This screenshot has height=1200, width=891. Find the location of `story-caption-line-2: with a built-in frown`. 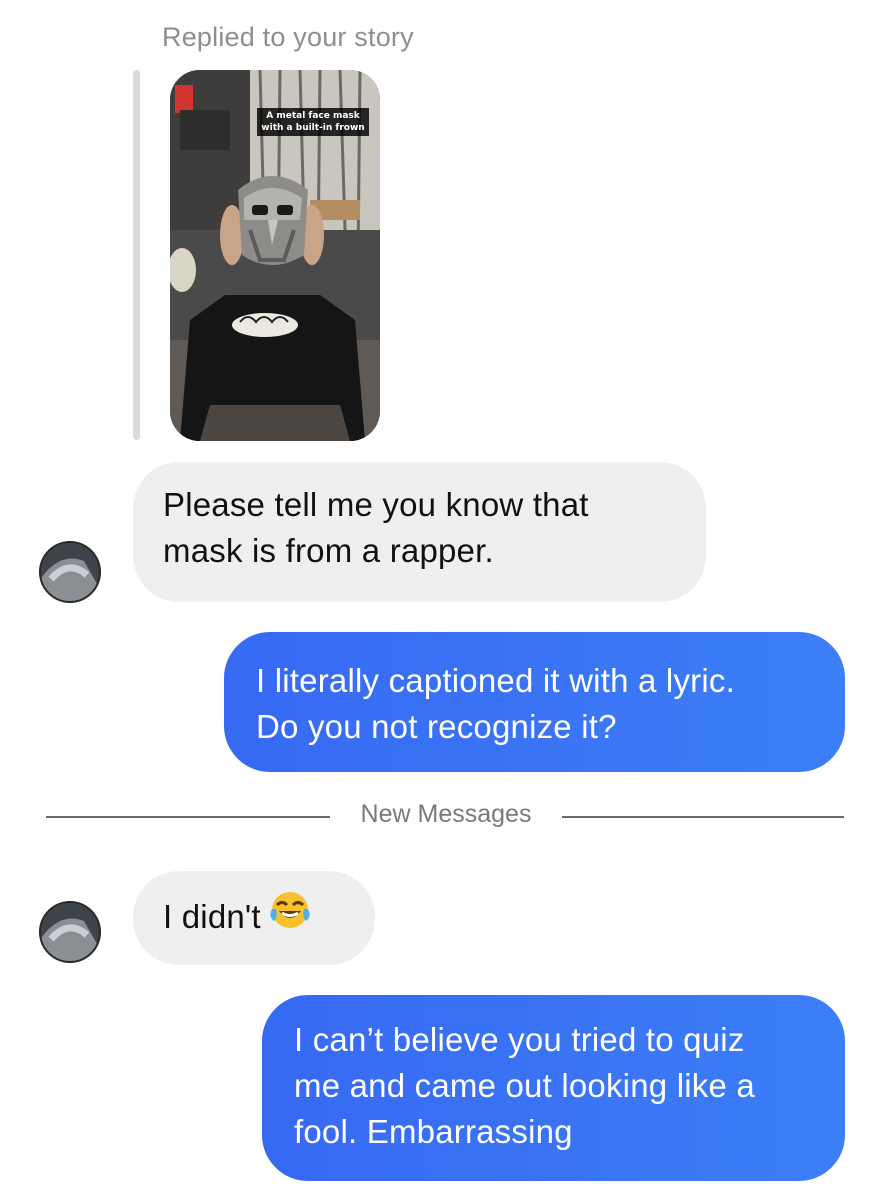

story-caption-line-2: with a built-in frown is located at coordinates (313, 128).